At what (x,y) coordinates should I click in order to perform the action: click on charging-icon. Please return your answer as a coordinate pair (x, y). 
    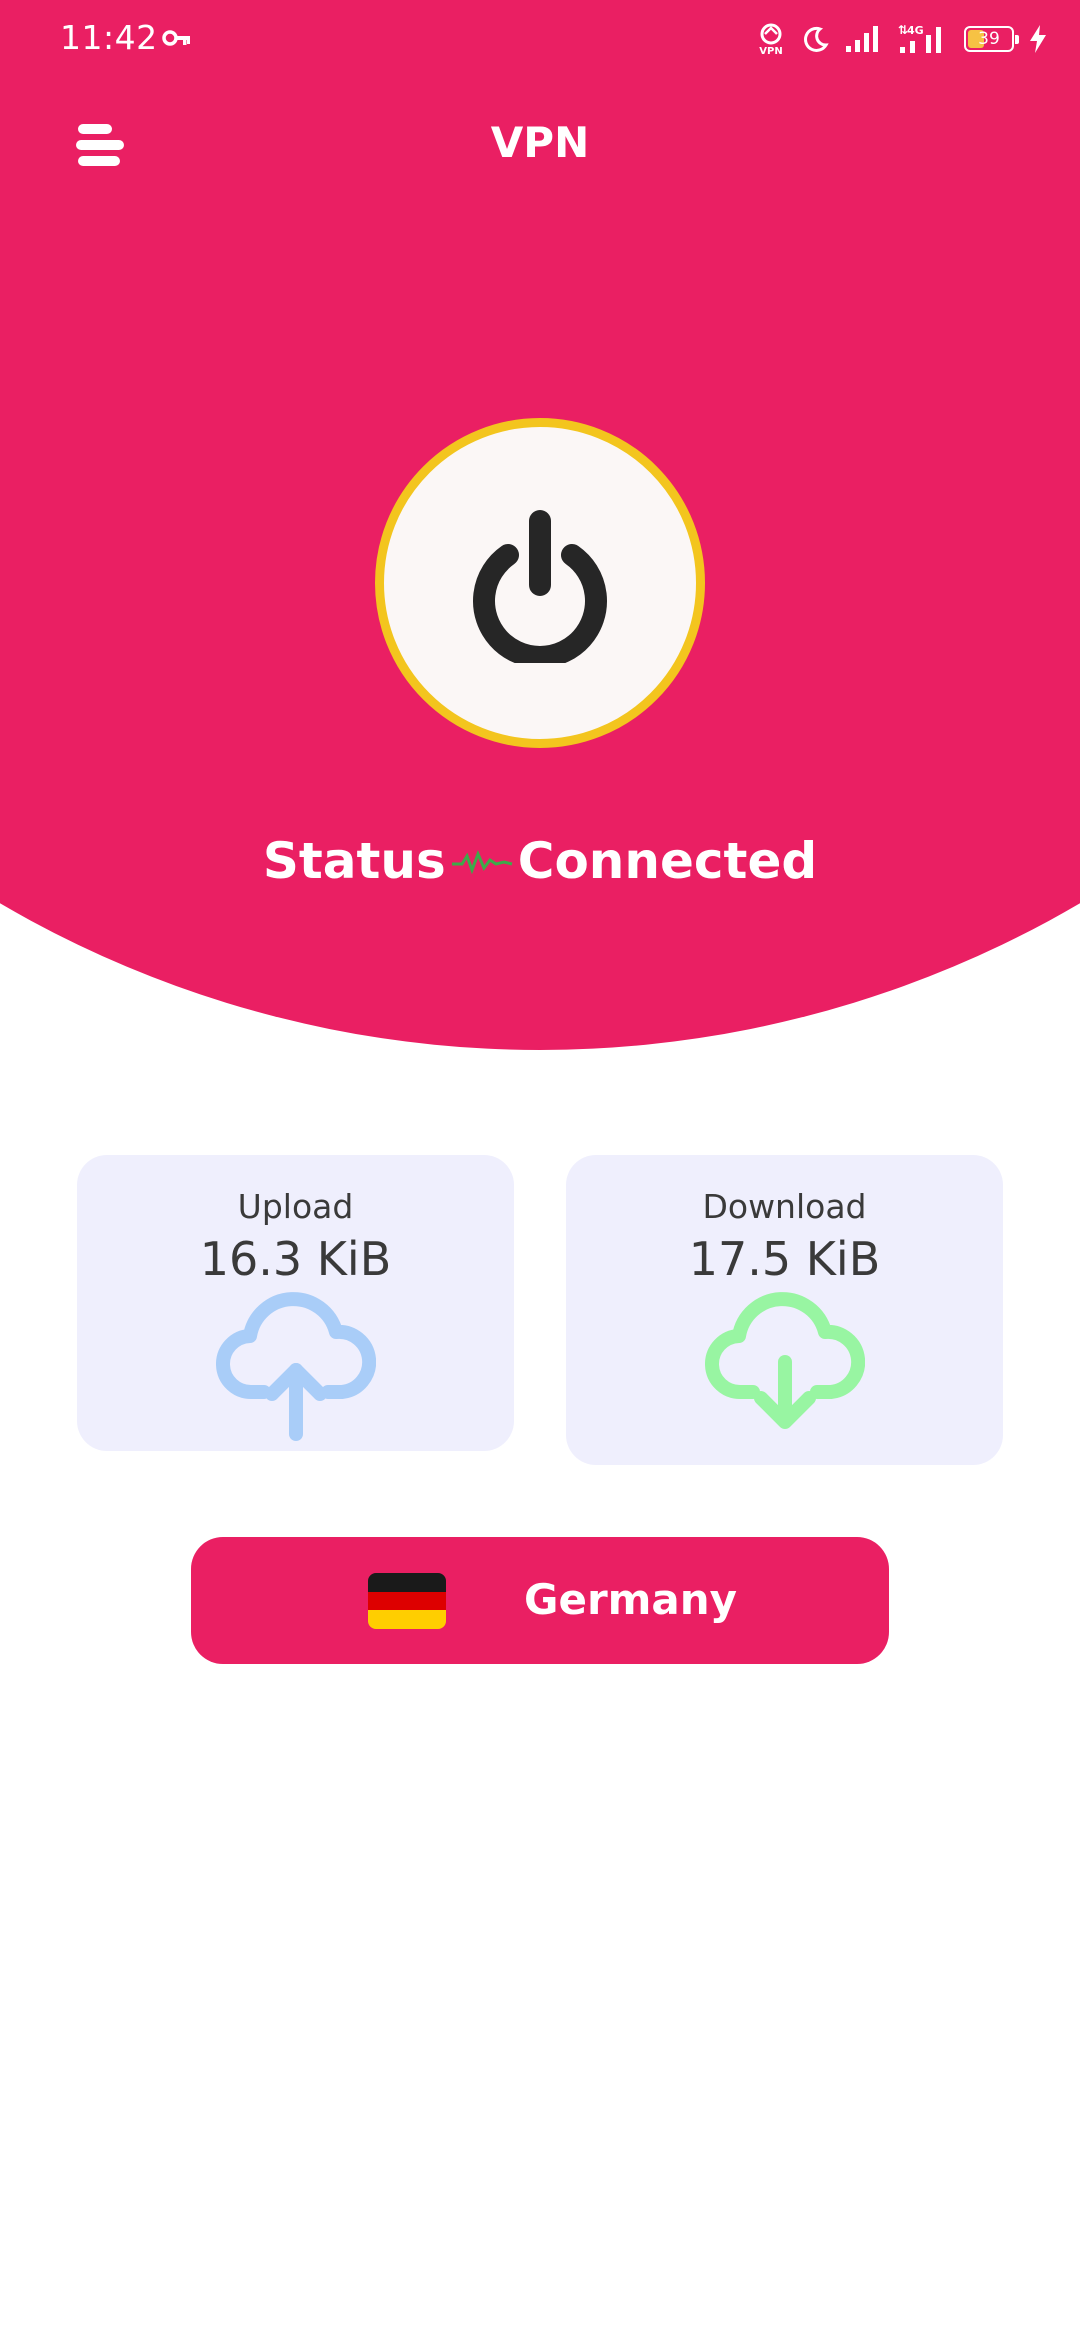
    Looking at the image, I should click on (1038, 39).